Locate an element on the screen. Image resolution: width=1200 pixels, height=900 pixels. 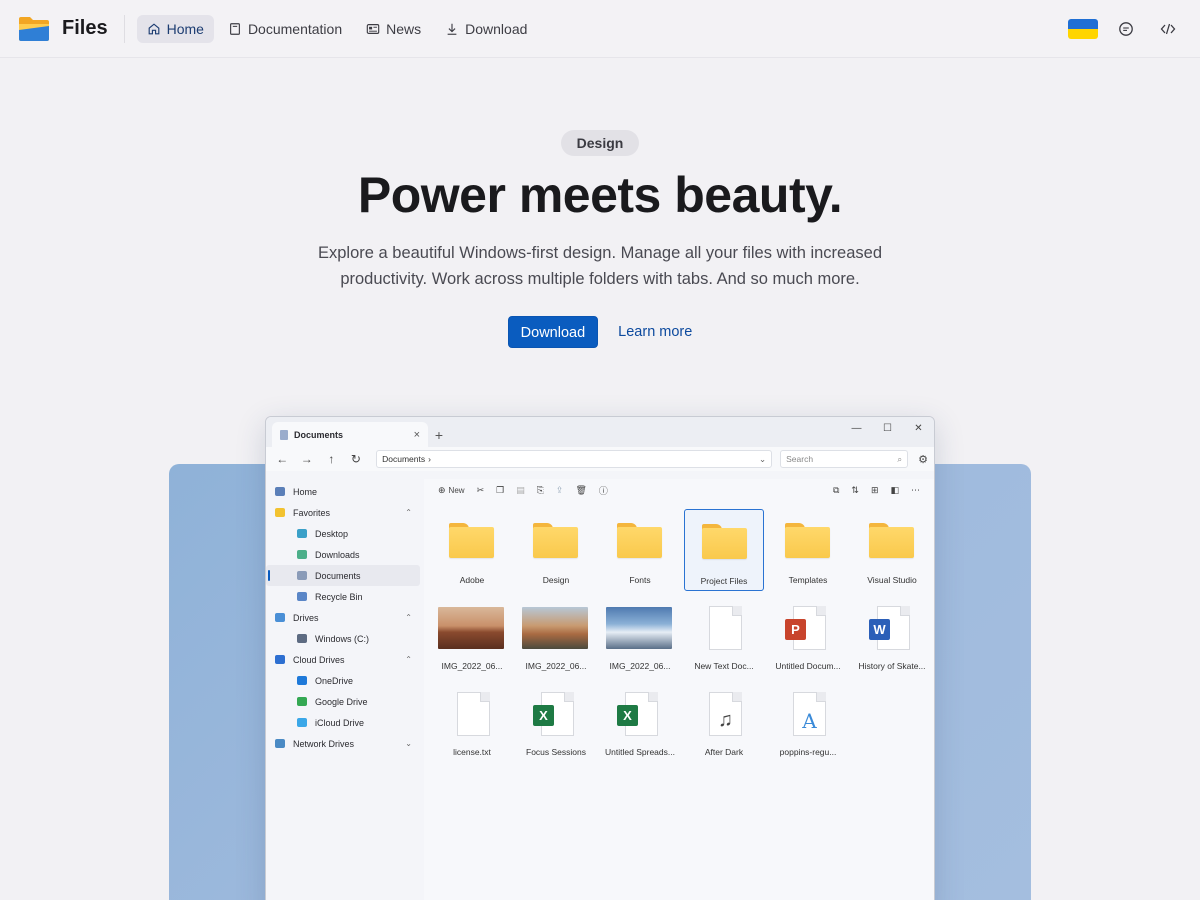
group-icon: ⊞ is located at coordinates (875, 490).